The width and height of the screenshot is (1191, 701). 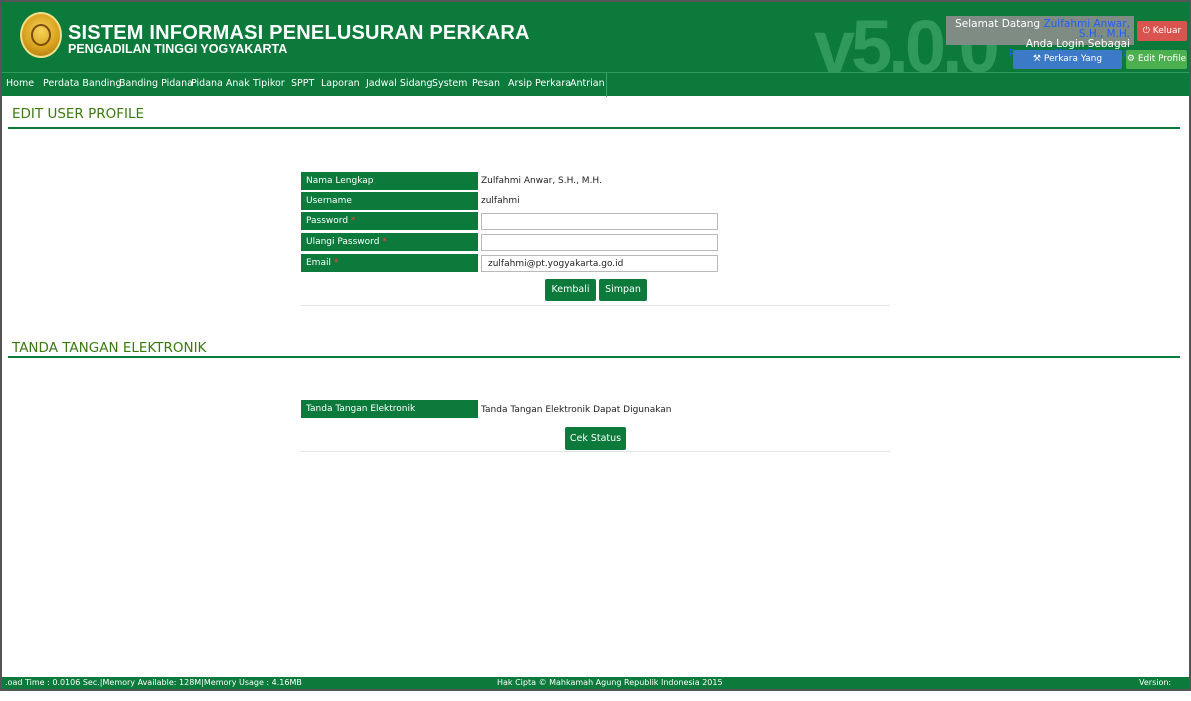 I want to click on nav-item-home: Home, so click(x=20, y=85).